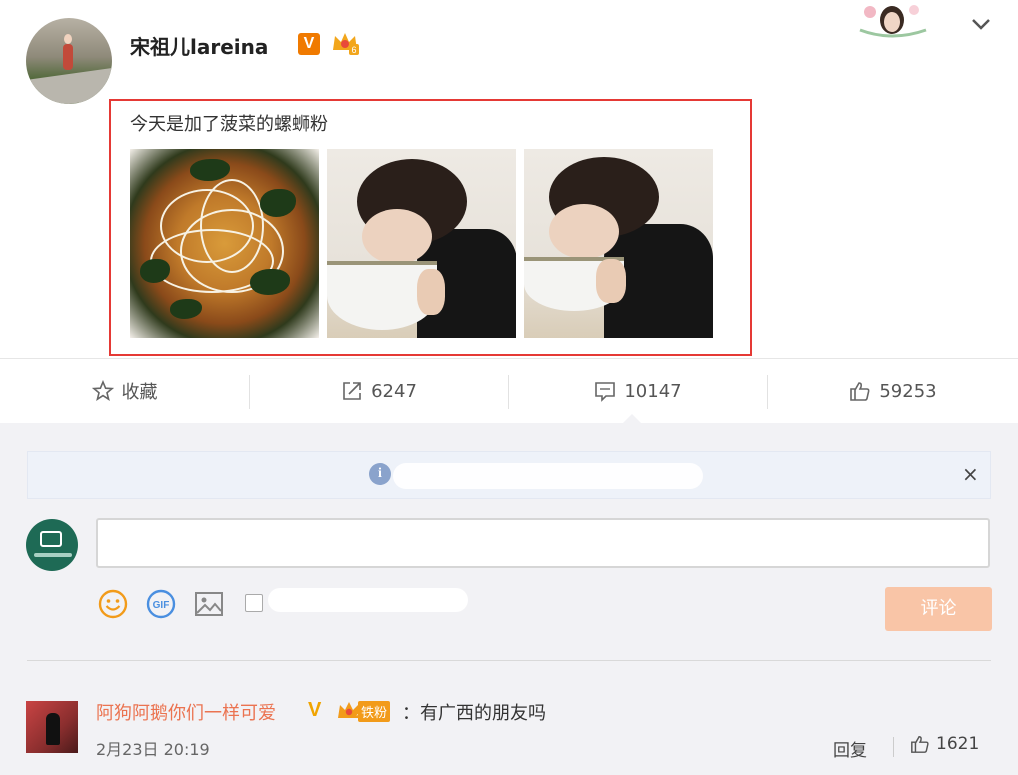  Describe the element at coordinates (102, 390) in the screenshot. I see `star-icon` at that location.